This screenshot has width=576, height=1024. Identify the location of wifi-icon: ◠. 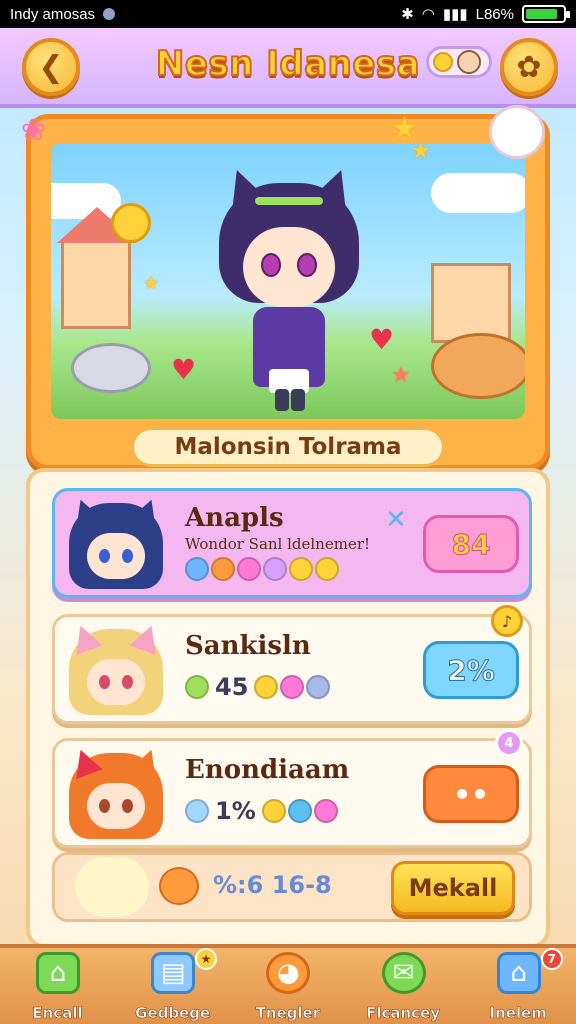
(428, 14).